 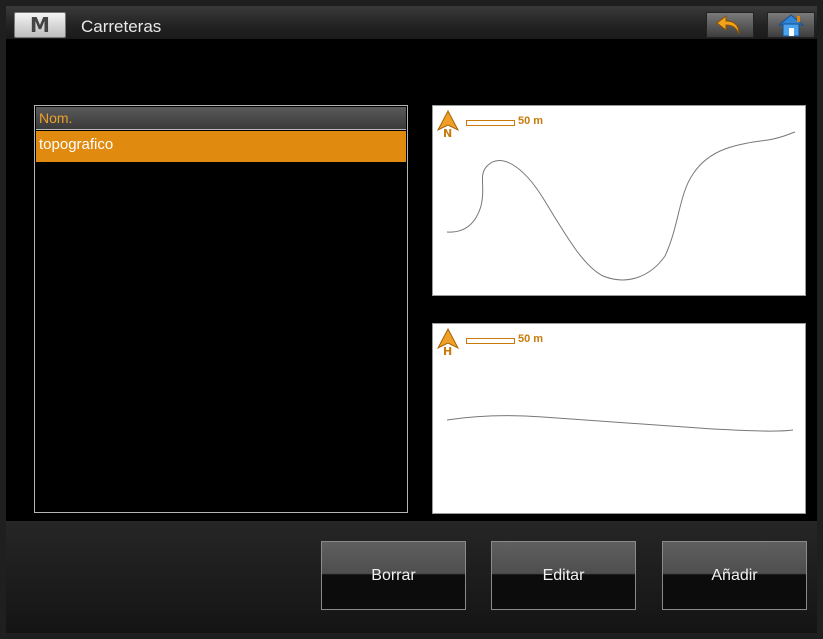 What do you see at coordinates (221, 146) in the screenshot?
I see `list-item: topografico` at bounding box center [221, 146].